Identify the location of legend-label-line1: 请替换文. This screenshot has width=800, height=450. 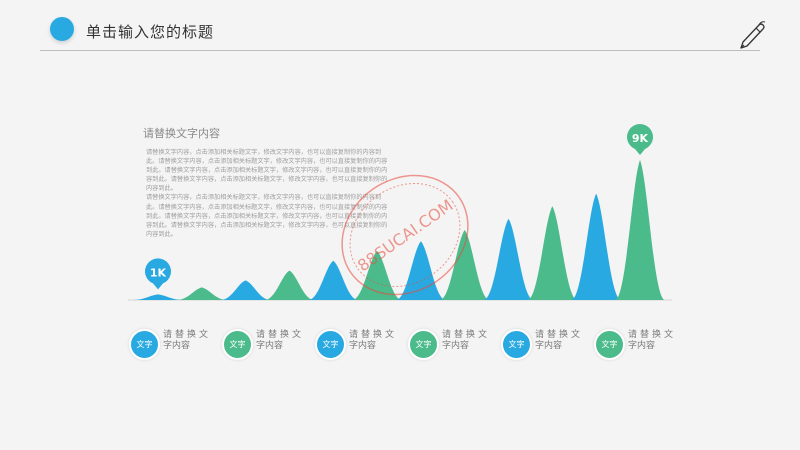
(652, 335).